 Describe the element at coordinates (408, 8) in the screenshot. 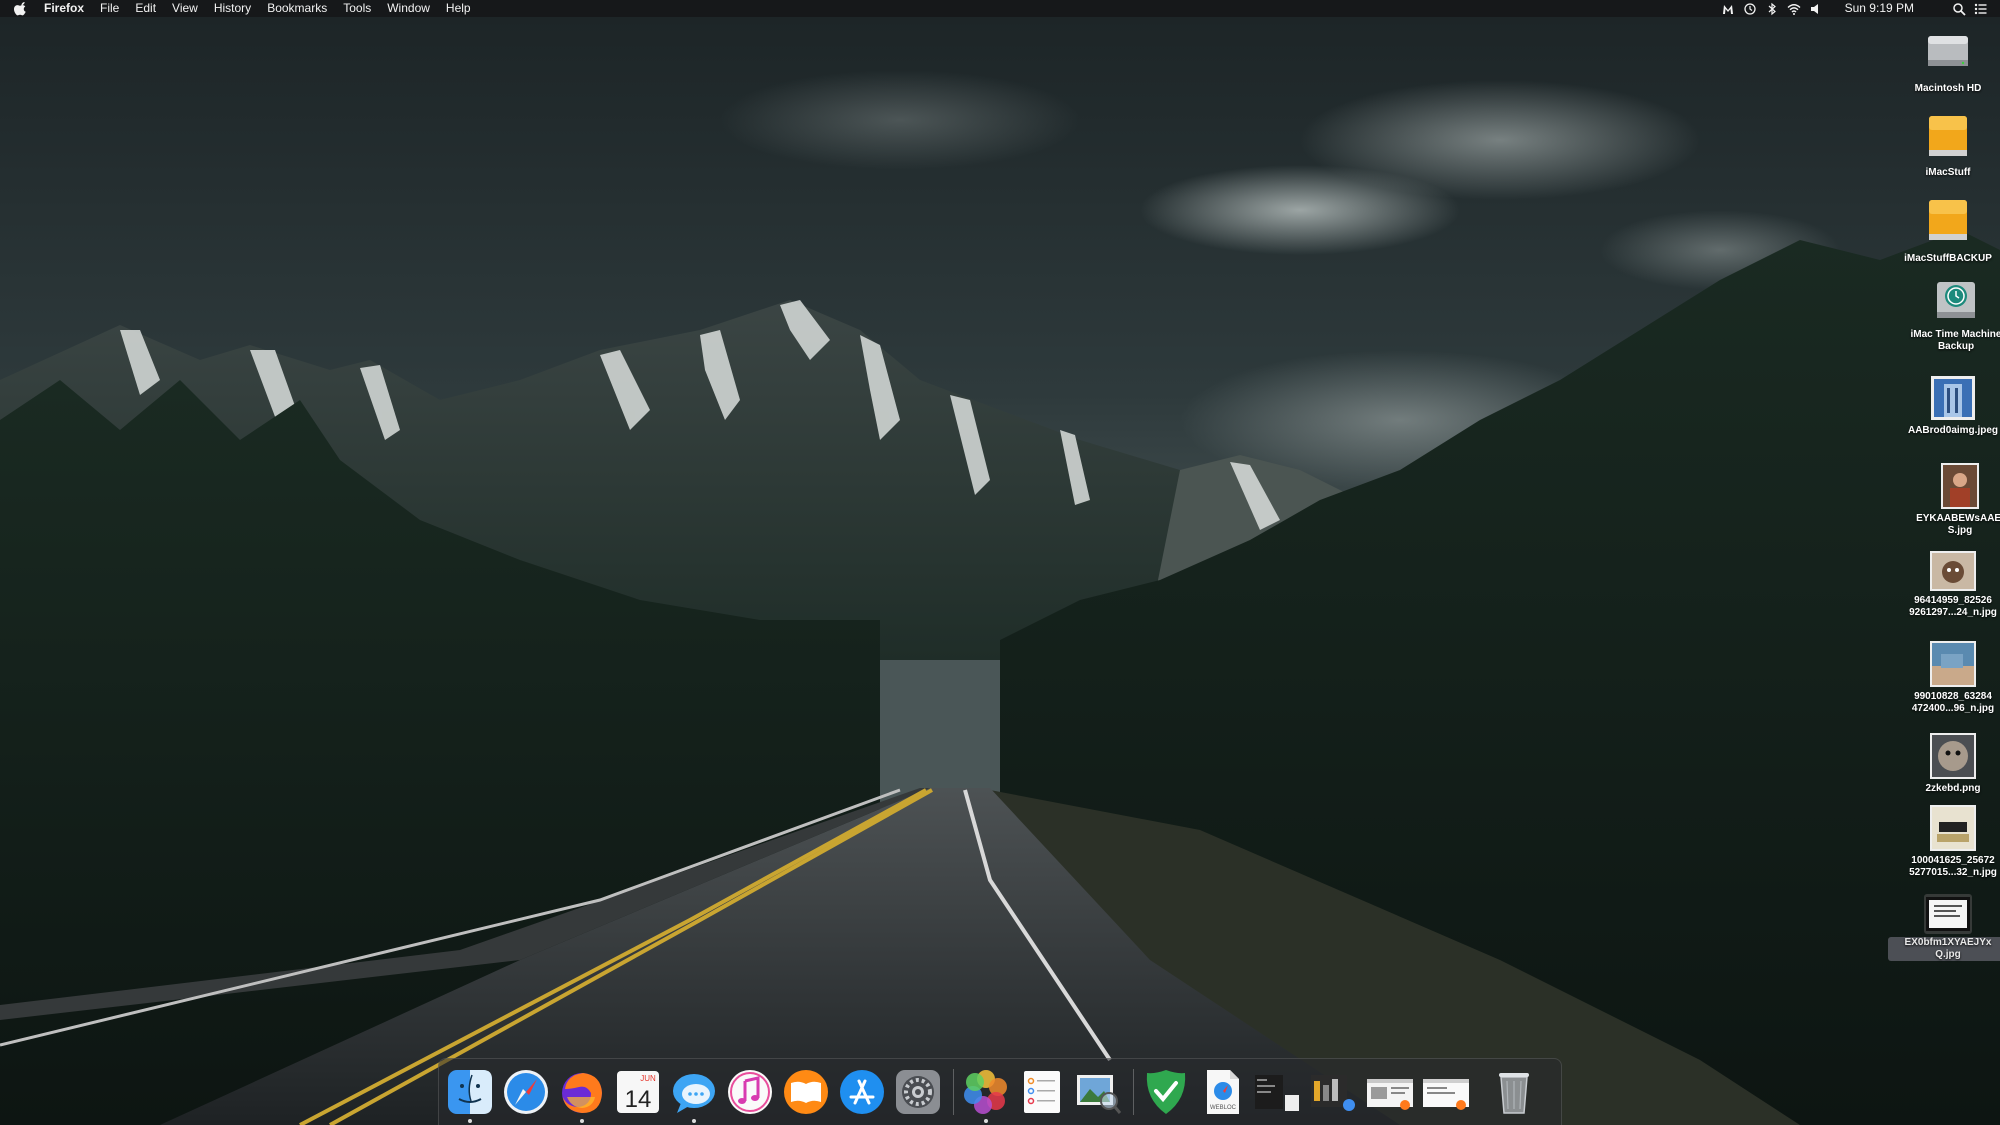

I see `menu-window: Window` at that location.